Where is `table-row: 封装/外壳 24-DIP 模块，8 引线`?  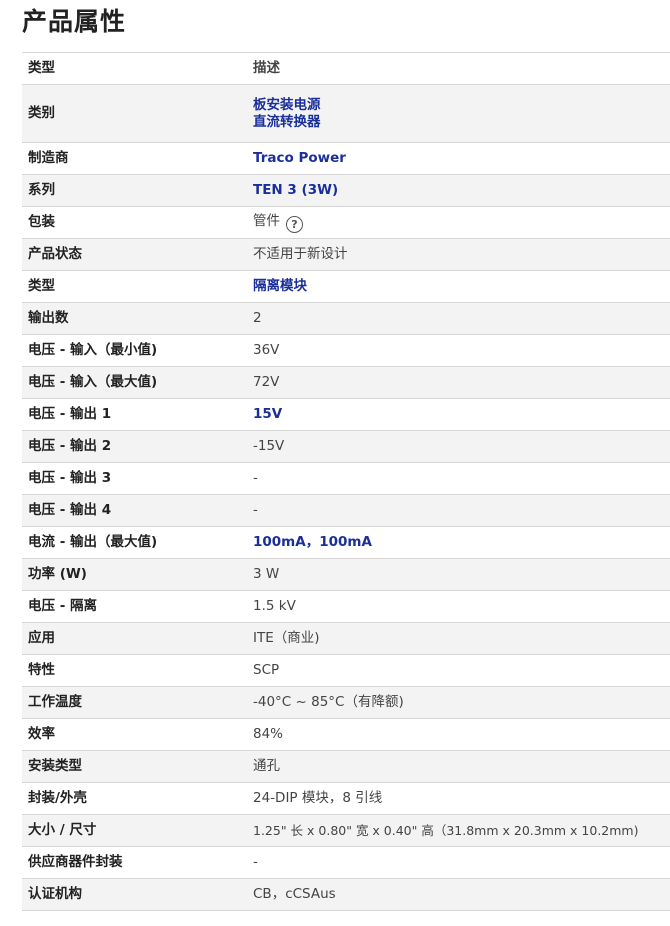 table-row: 封装/外壳 24-DIP 模块，8 引线 is located at coordinates (346, 798).